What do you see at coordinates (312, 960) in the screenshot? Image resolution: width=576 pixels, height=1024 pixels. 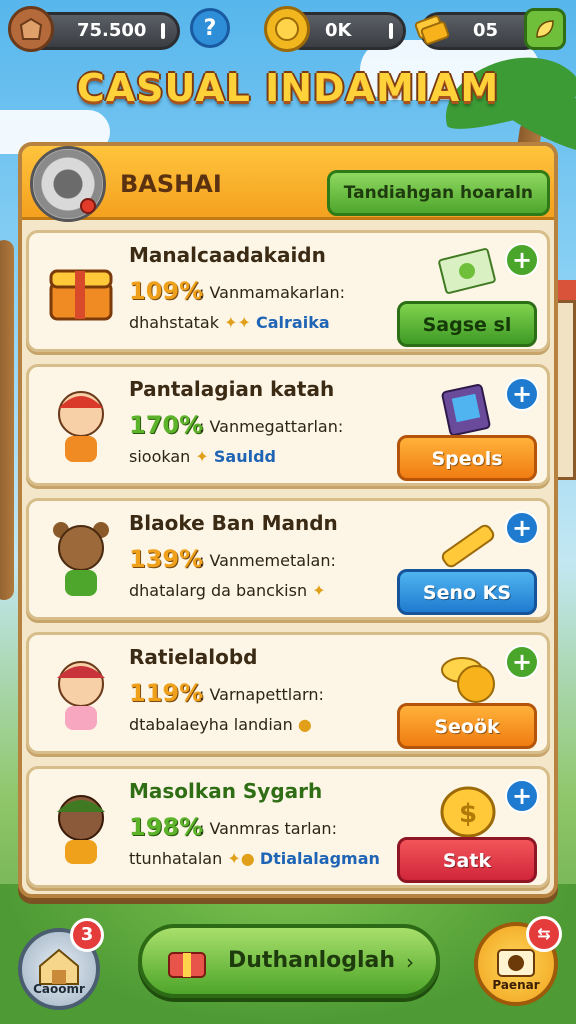 I see `main-action-label: Duthanloglah` at bounding box center [312, 960].